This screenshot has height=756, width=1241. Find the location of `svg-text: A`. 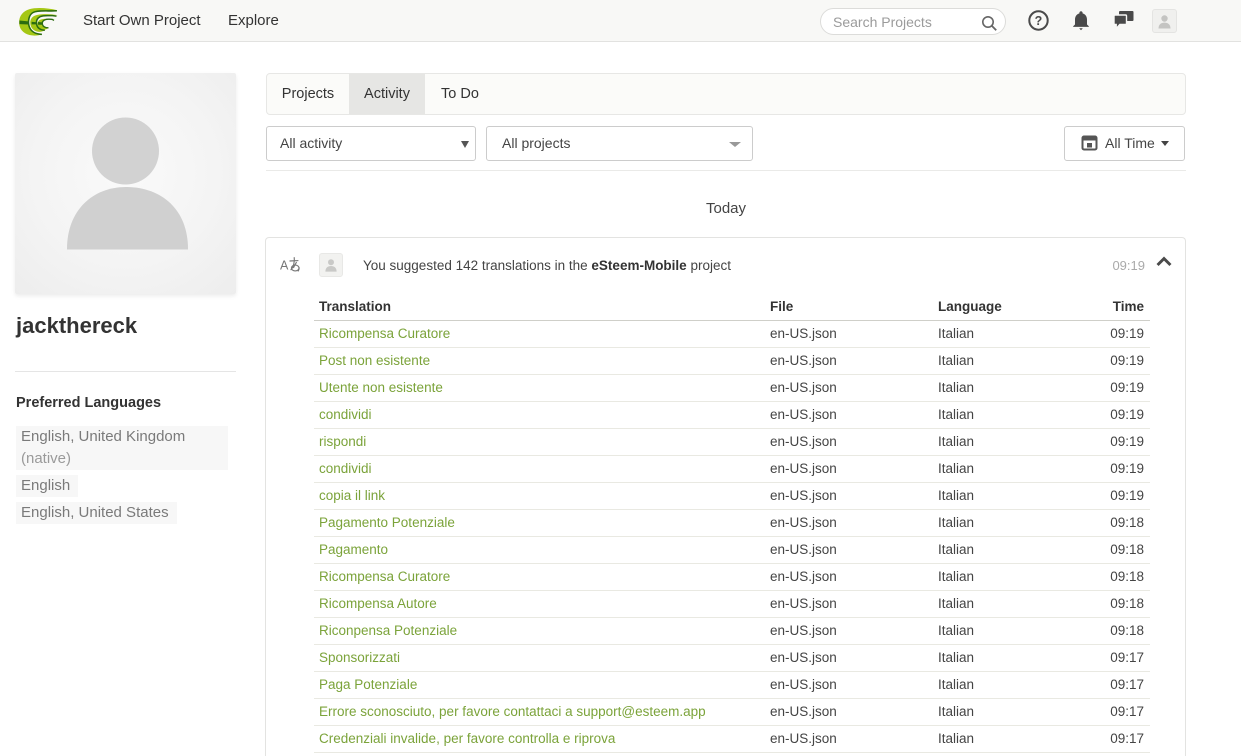

svg-text: A is located at coordinates (284, 266).